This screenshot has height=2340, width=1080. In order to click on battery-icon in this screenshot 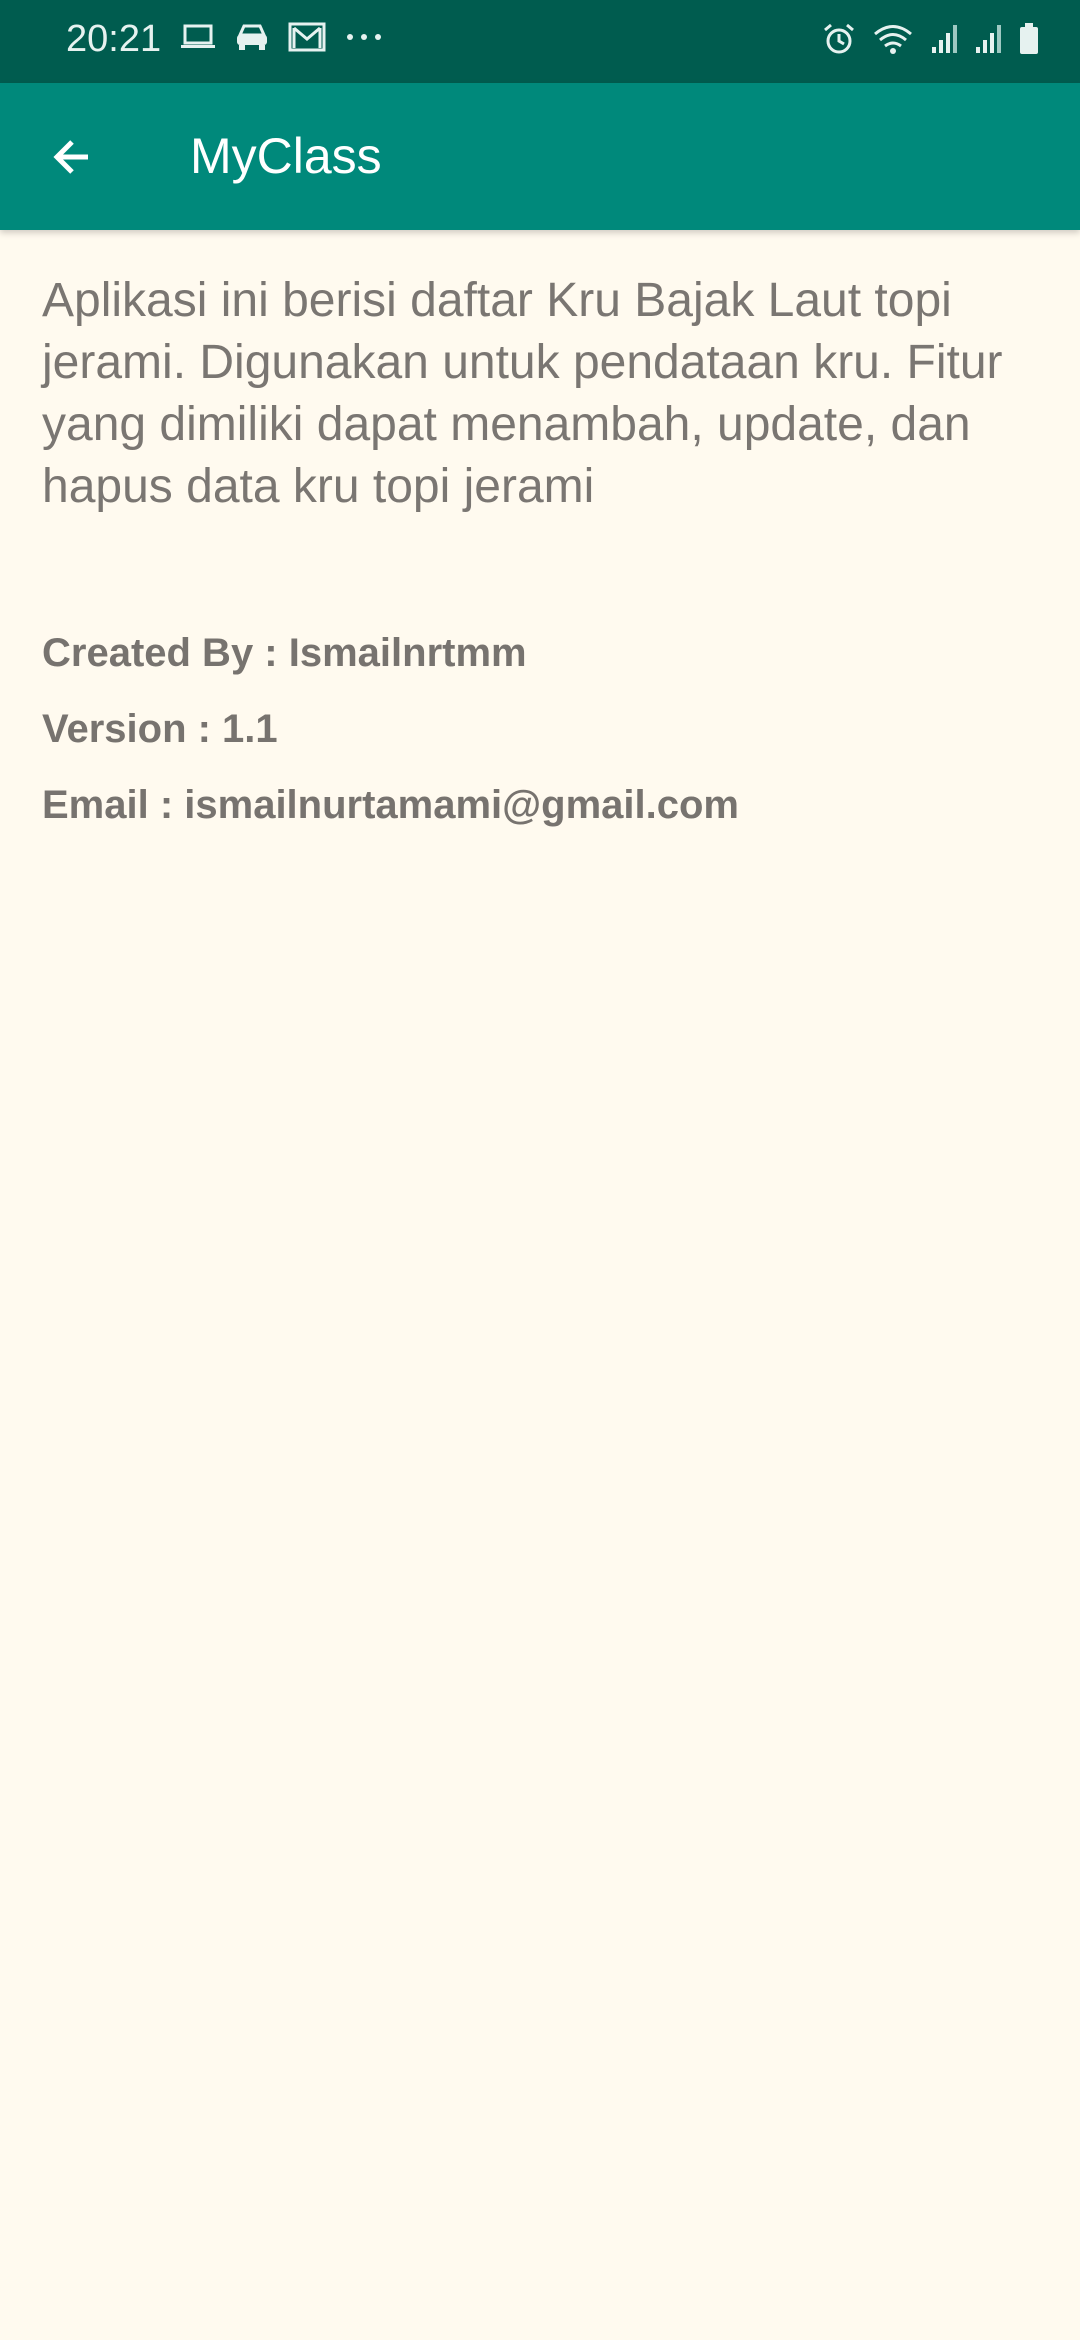, I will do `click(1029, 39)`.